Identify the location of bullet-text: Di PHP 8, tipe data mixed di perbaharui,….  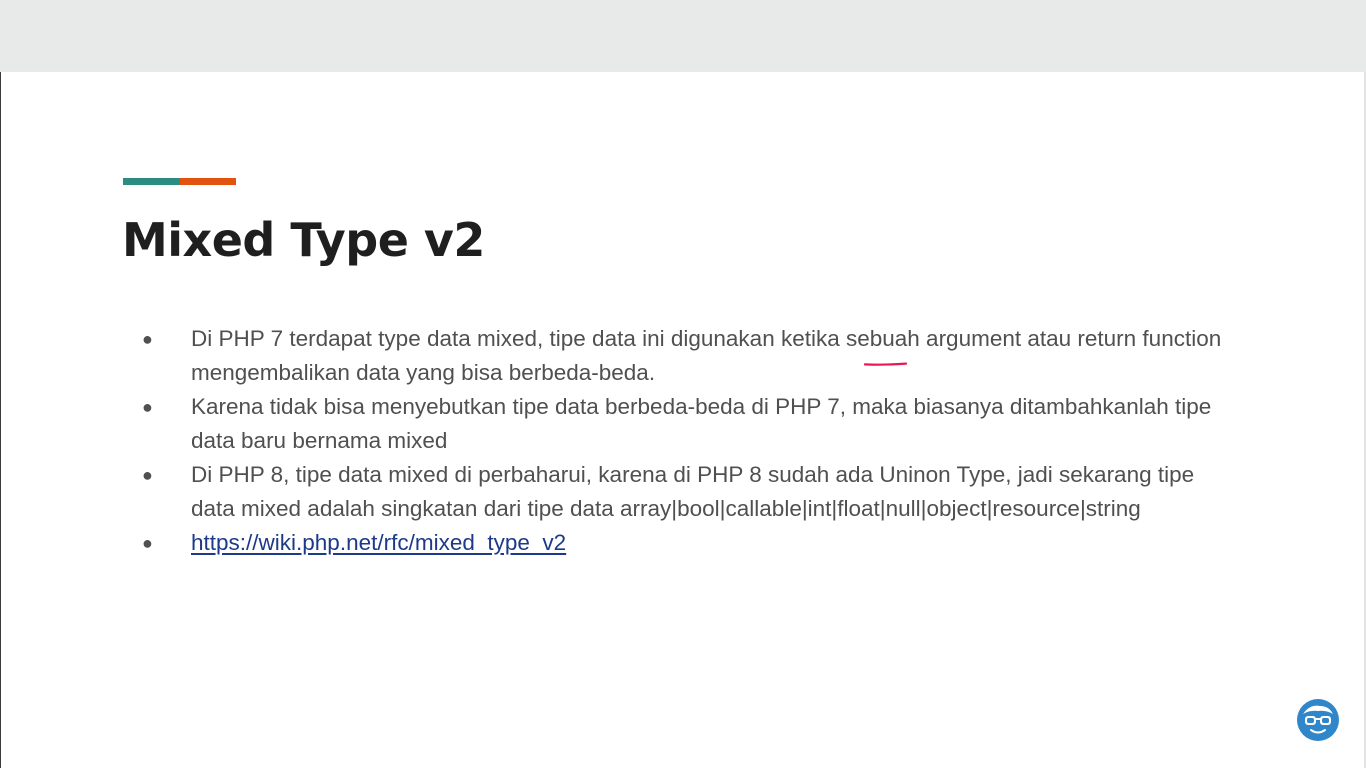
(693, 491).